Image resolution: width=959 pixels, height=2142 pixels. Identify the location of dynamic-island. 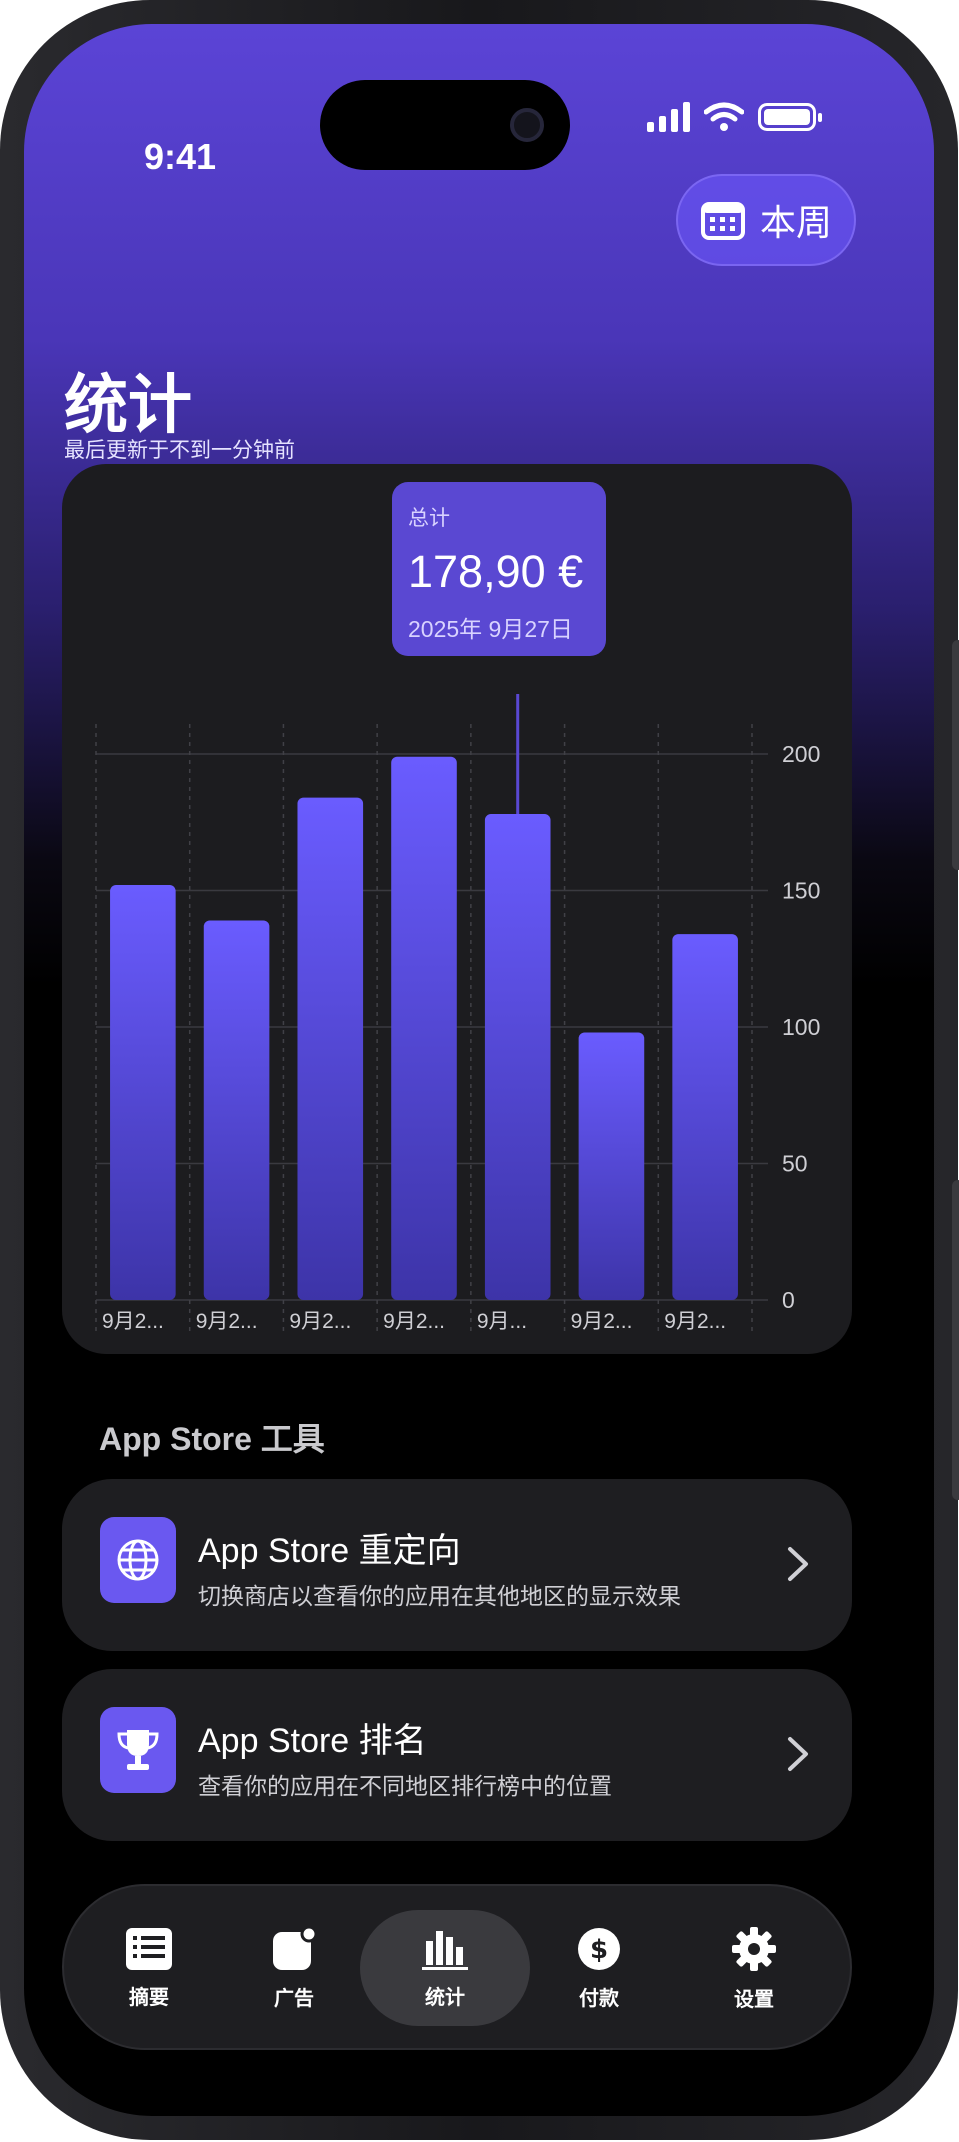
(445, 125).